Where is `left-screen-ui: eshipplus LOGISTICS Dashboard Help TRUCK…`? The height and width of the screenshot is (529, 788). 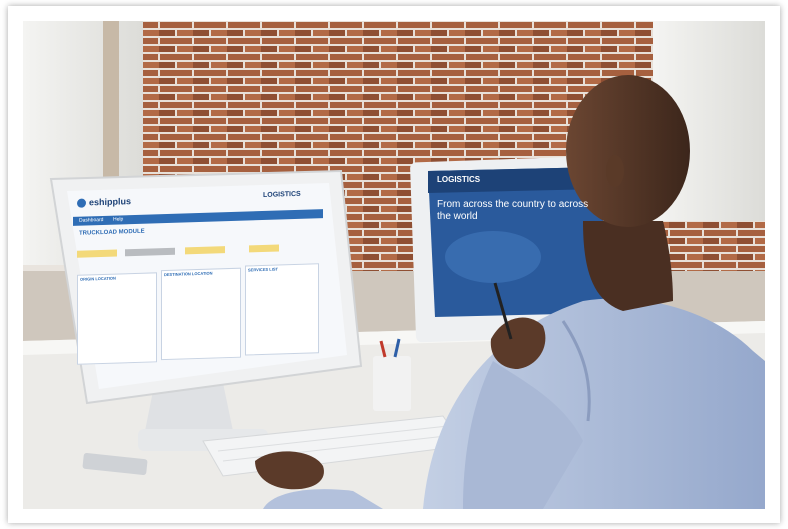
left-screen-ui: eshipplus LOGISTICS Dashboard Help TRUCK… is located at coordinates (197, 279).